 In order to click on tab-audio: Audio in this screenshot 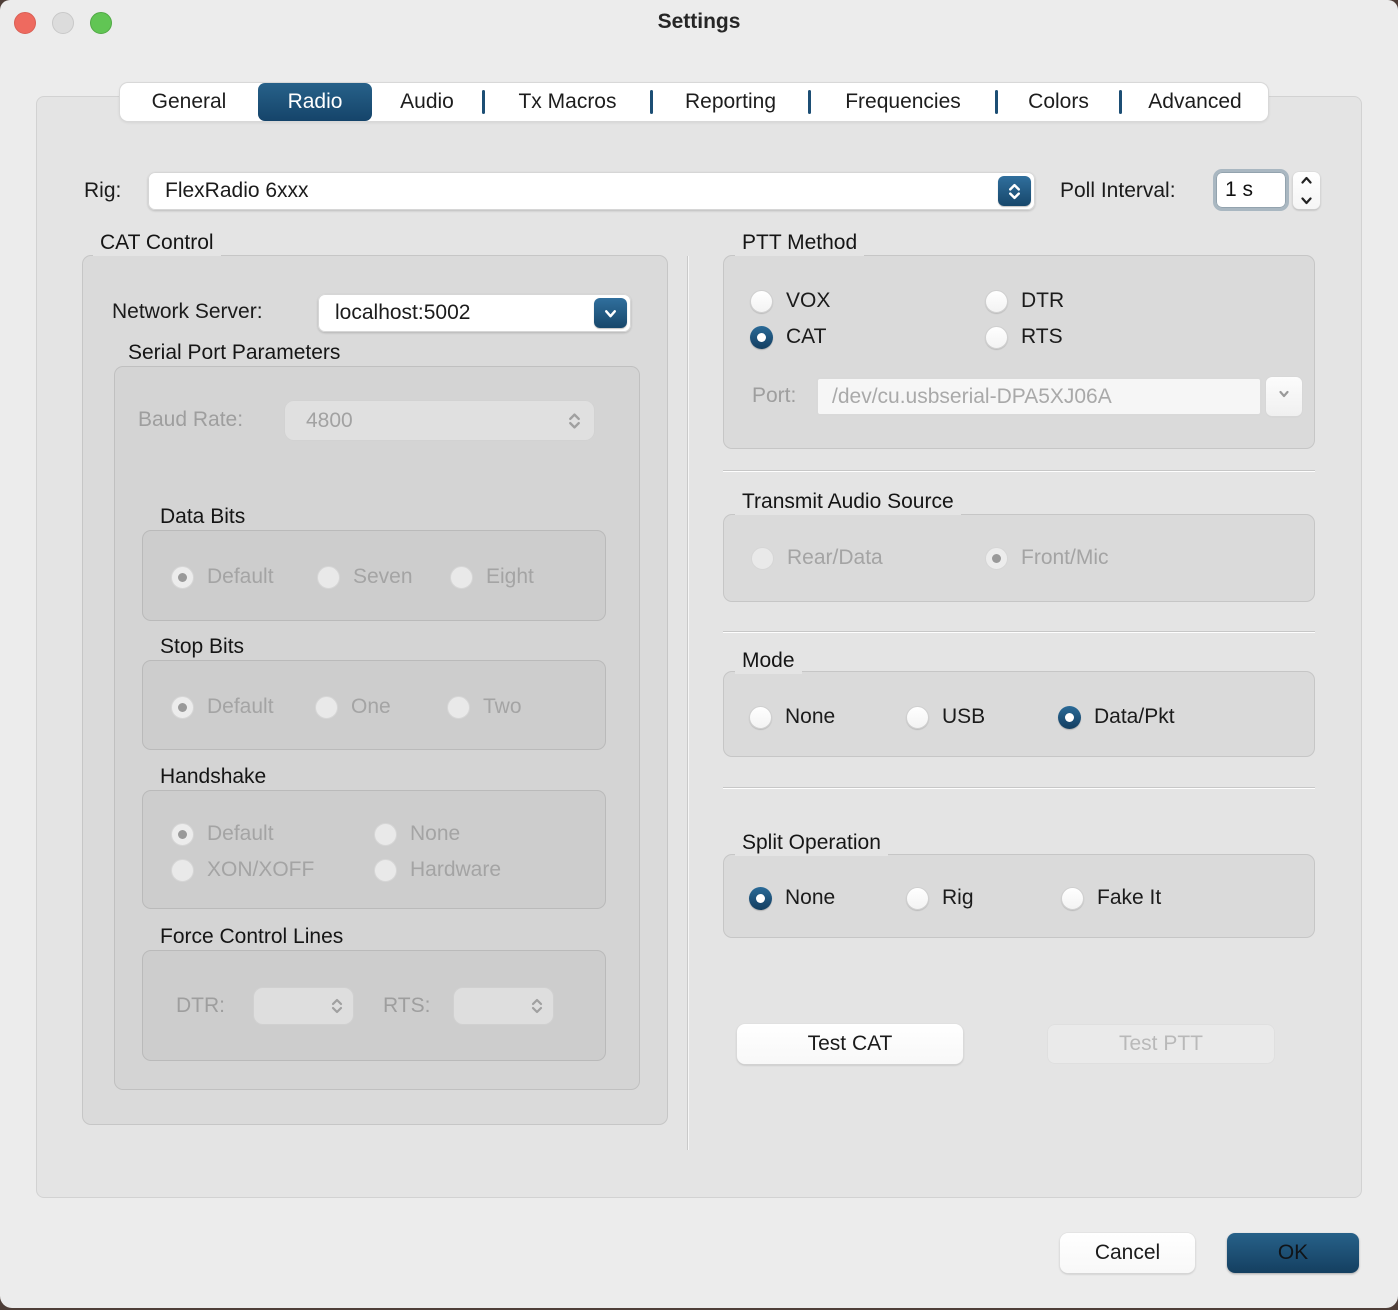, I will do `click(427, 102)`.